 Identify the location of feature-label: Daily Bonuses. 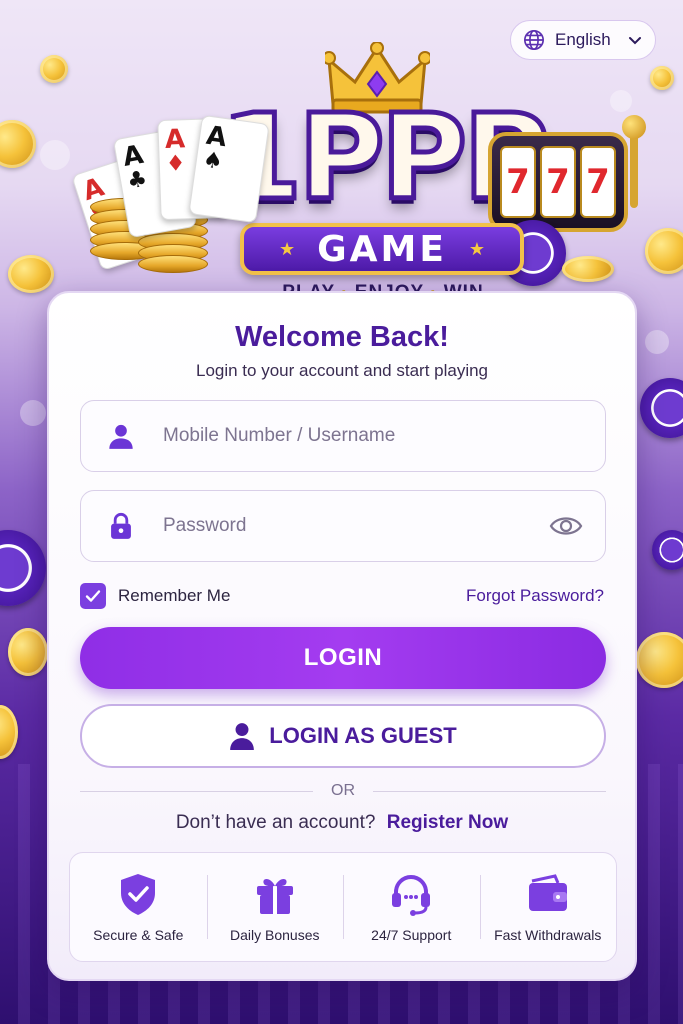
(275, 935).